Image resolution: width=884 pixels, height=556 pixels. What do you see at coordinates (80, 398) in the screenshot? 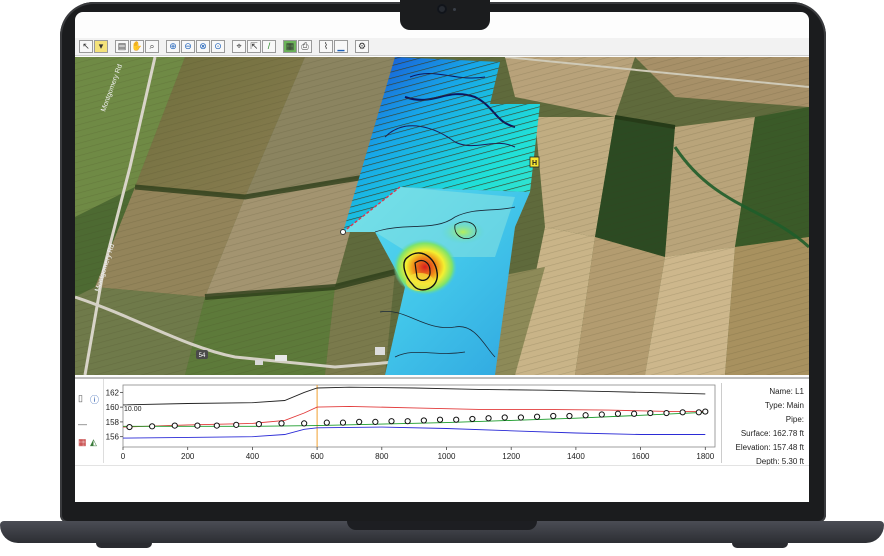
I see `clipboard-icon: ▯` at bounding box center [80, 398].